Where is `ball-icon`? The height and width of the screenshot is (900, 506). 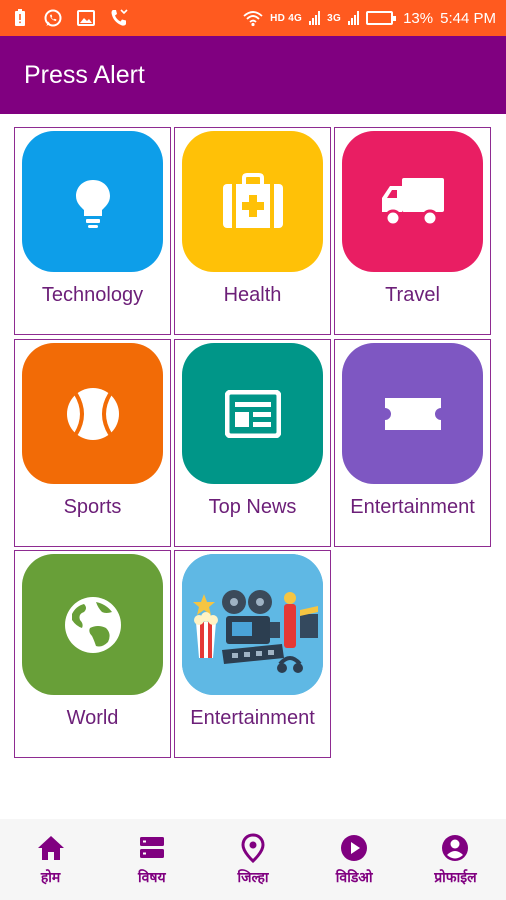 ball-icon is located at coordinates (92, 413).